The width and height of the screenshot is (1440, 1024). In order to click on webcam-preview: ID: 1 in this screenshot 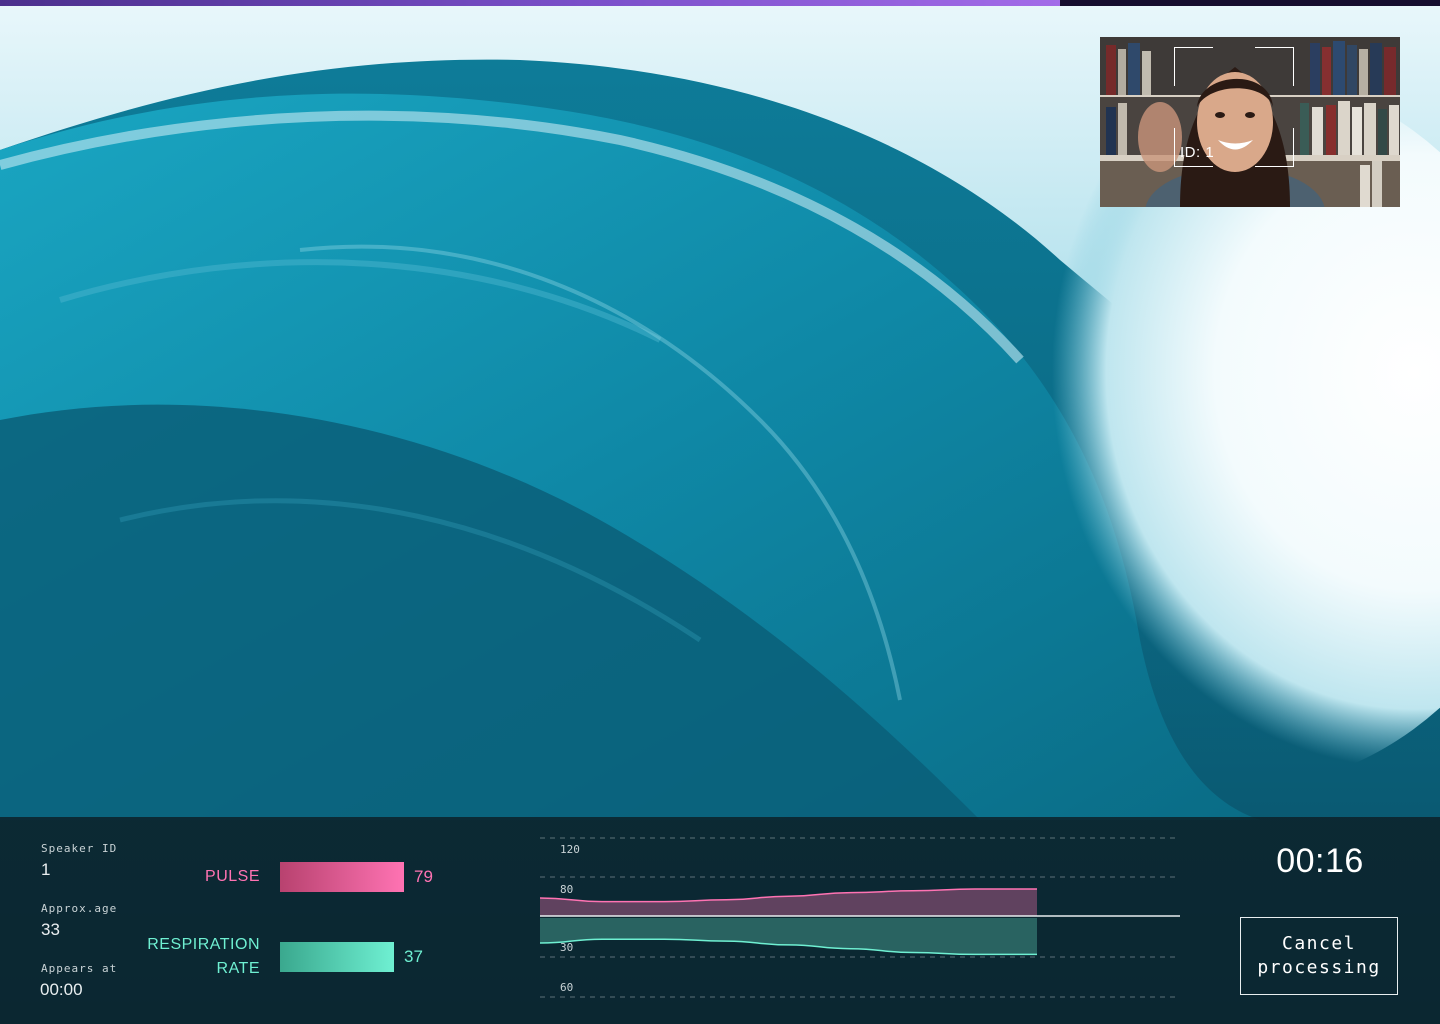, I will do `click(1250, 122)`.